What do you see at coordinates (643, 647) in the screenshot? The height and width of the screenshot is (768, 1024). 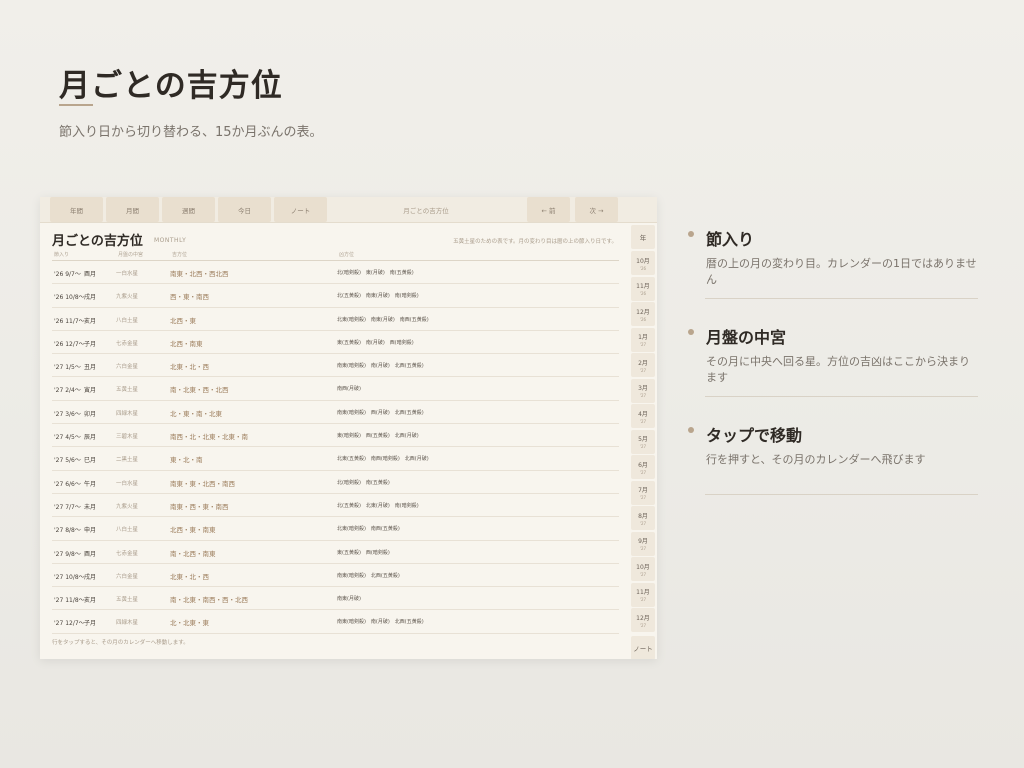 I see `rail-tab-note: ノート` at bounding box center [643, 647].